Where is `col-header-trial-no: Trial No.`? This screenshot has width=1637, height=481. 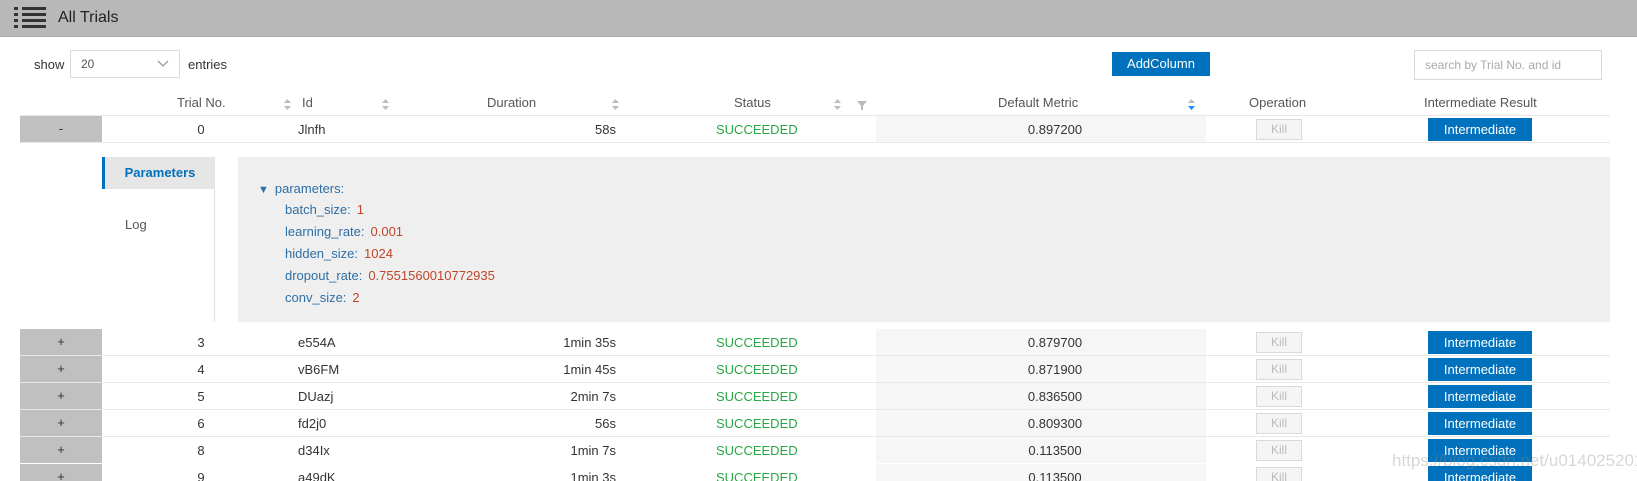
col-header-trial-no: Trial No. is located at coordinates (201, 102).